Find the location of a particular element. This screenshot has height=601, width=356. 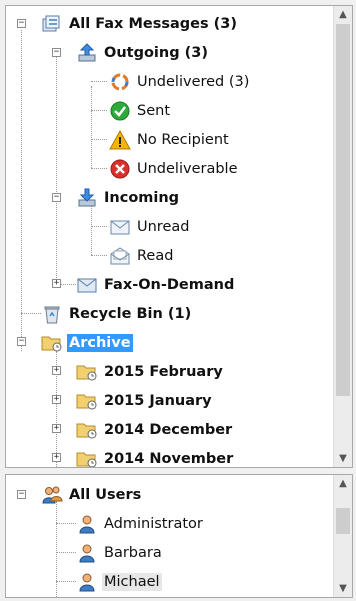

tree-item-user: Michael is located at coordinates (119, 581).